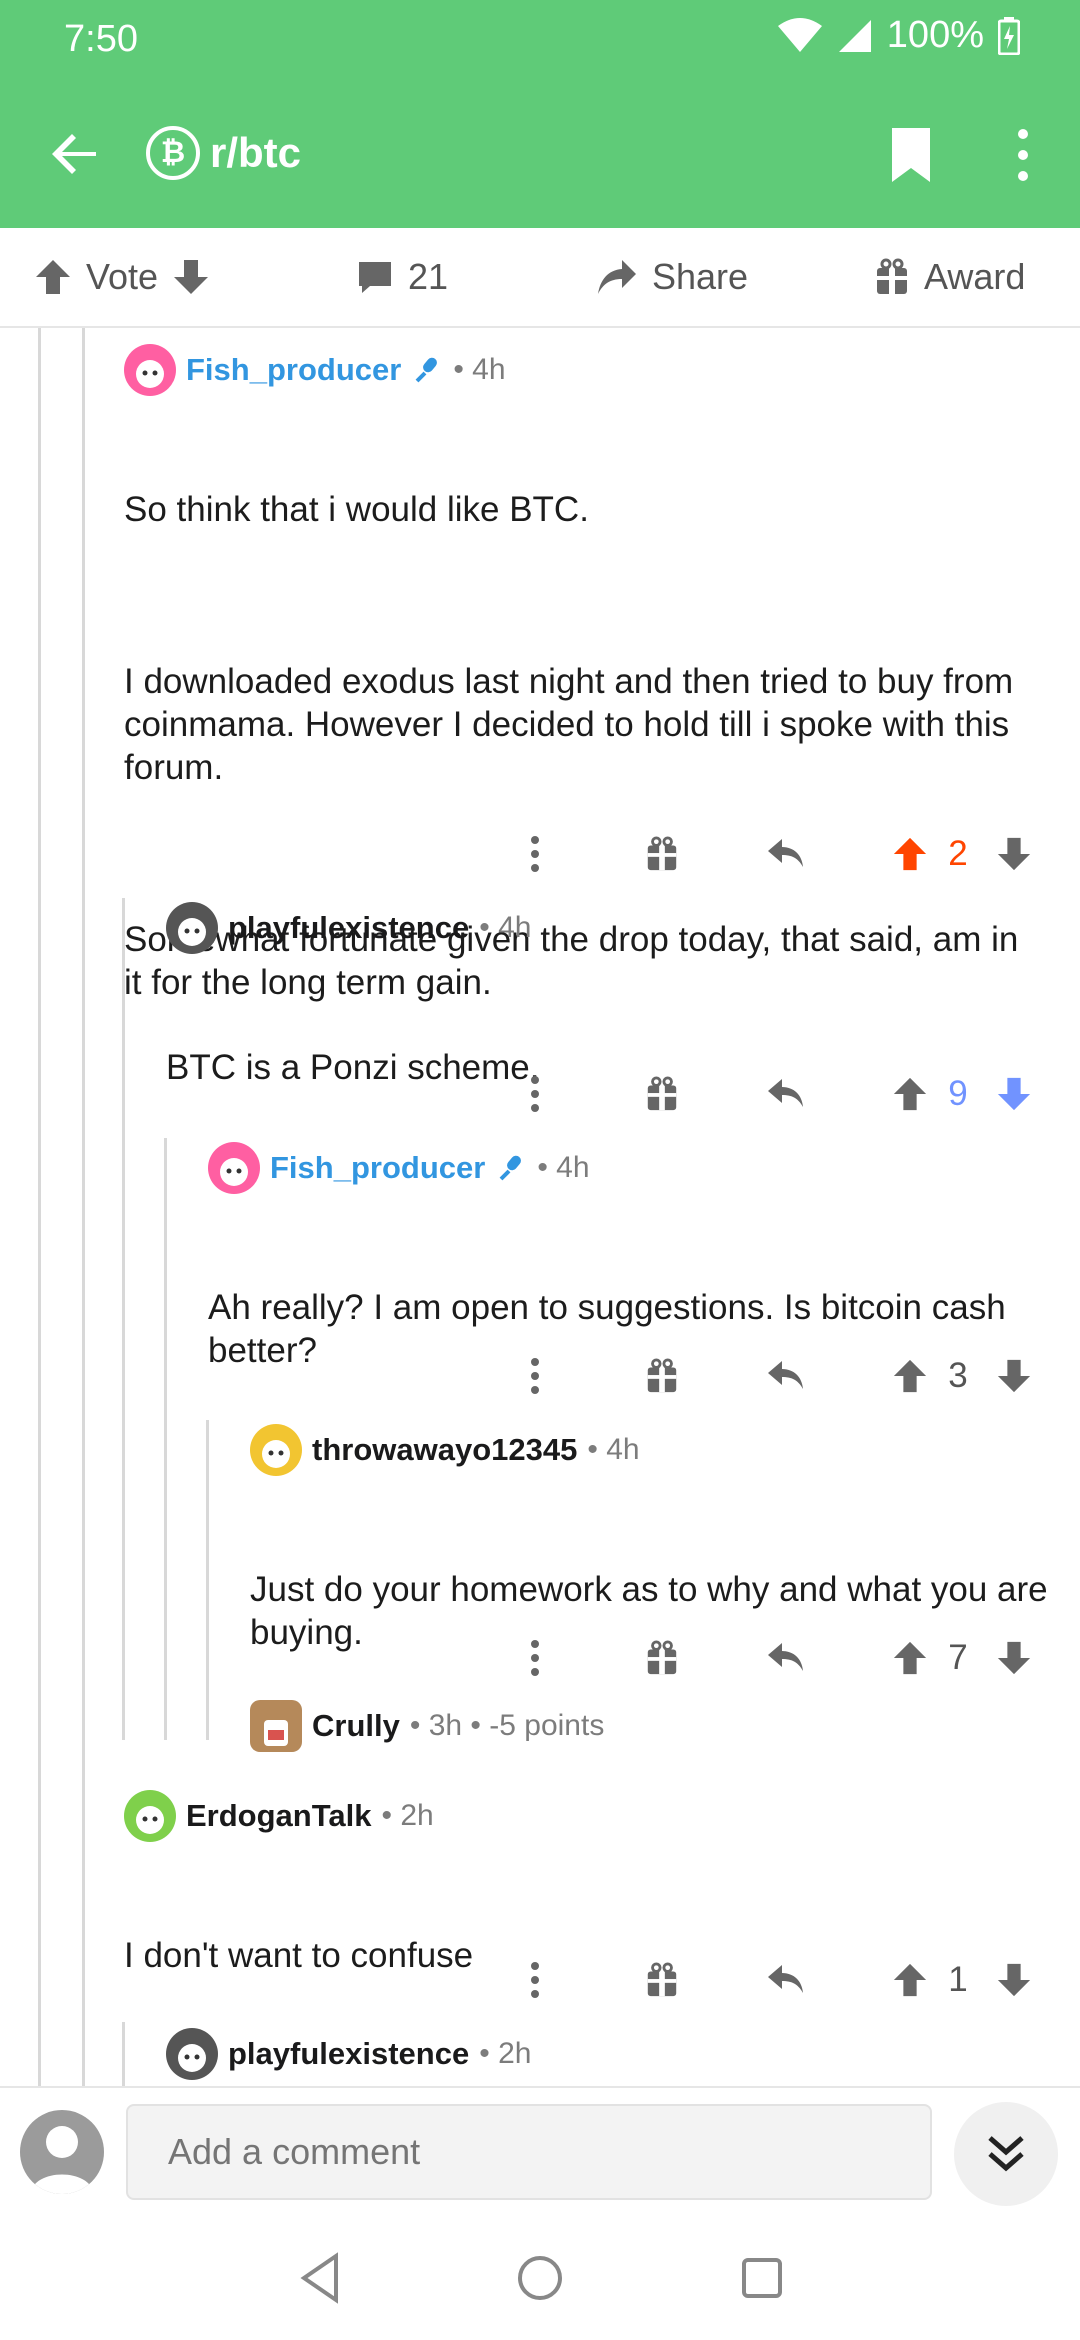 This screenshot has width=1080, height=2340. I want to click on subreddit-link: ₿ r/btc, so click(223, 153).